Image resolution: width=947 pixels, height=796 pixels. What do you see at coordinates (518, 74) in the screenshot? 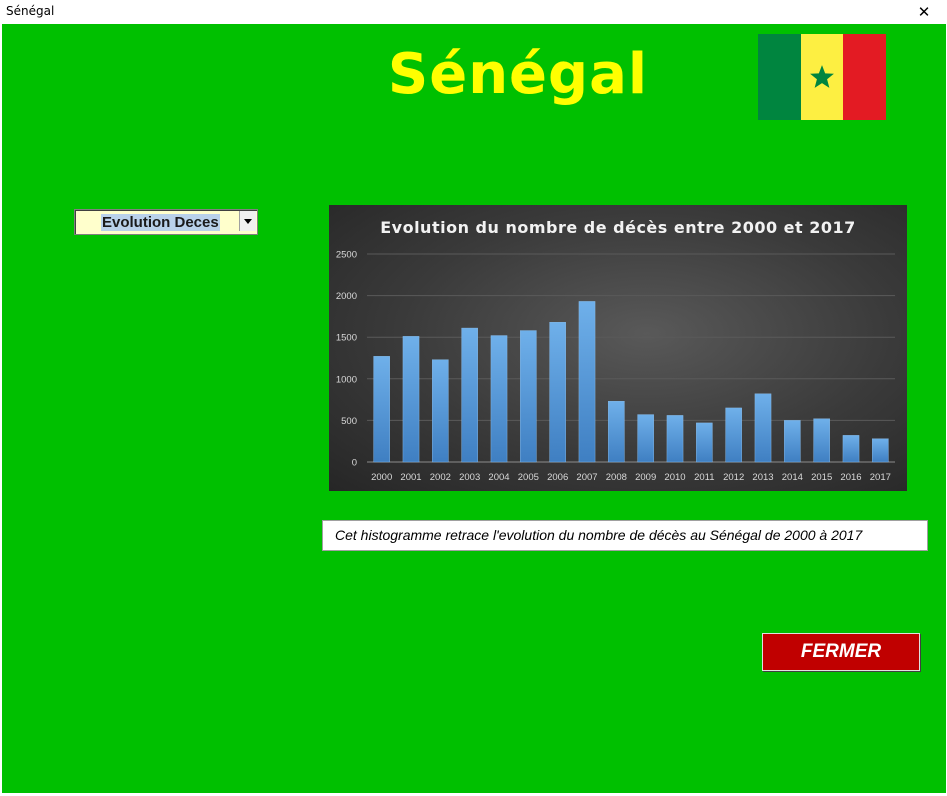
I see `page-title: Sénégal` at bounding box center [518, 74].